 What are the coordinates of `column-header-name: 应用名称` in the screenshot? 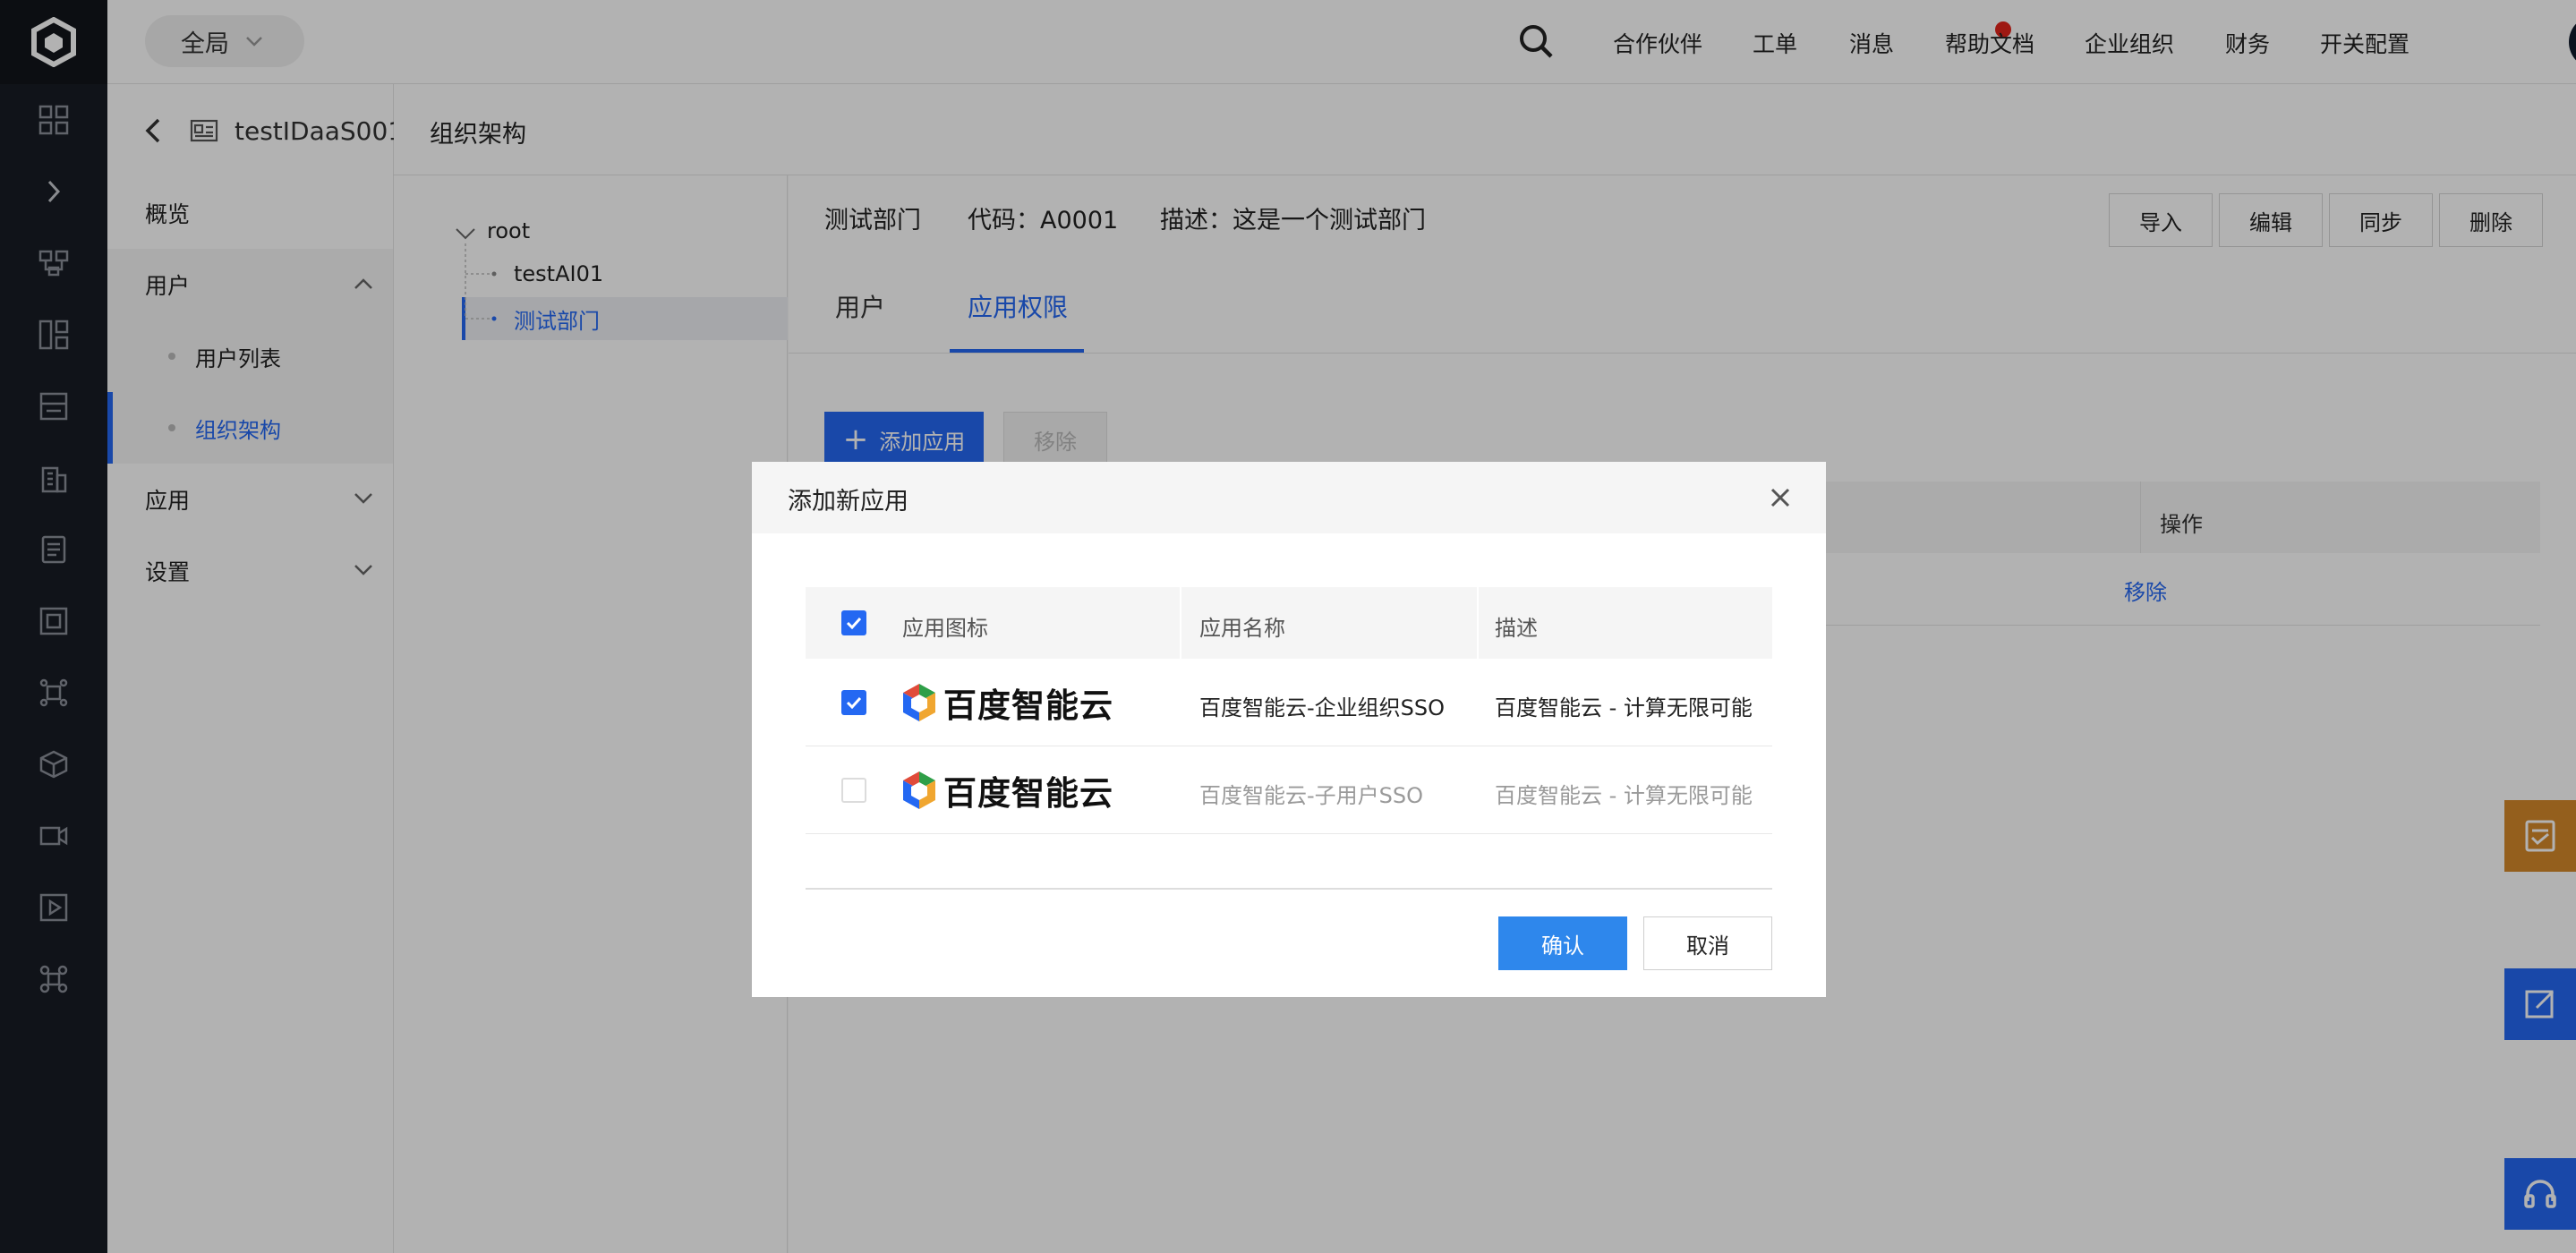 It's located at (1242, 628).